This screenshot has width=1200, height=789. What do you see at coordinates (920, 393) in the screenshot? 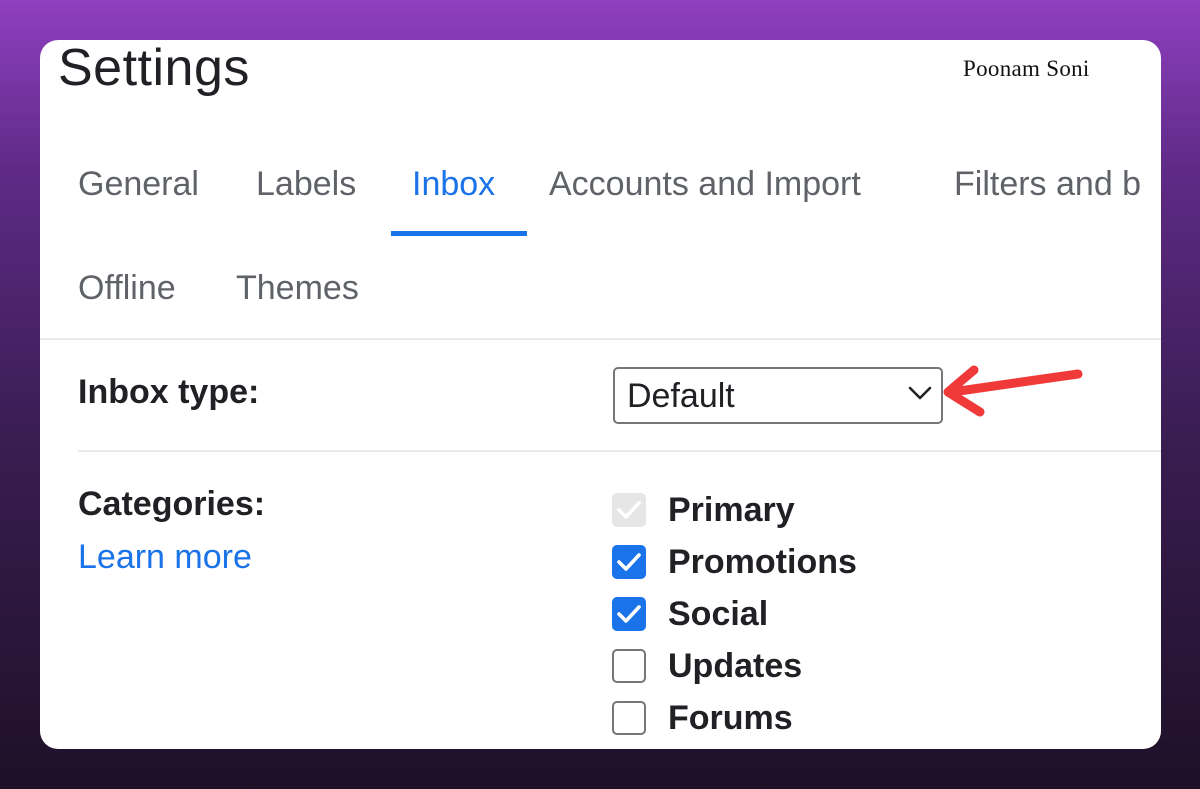
I see `chevron-down-icon` at bounding box center [920, 393].